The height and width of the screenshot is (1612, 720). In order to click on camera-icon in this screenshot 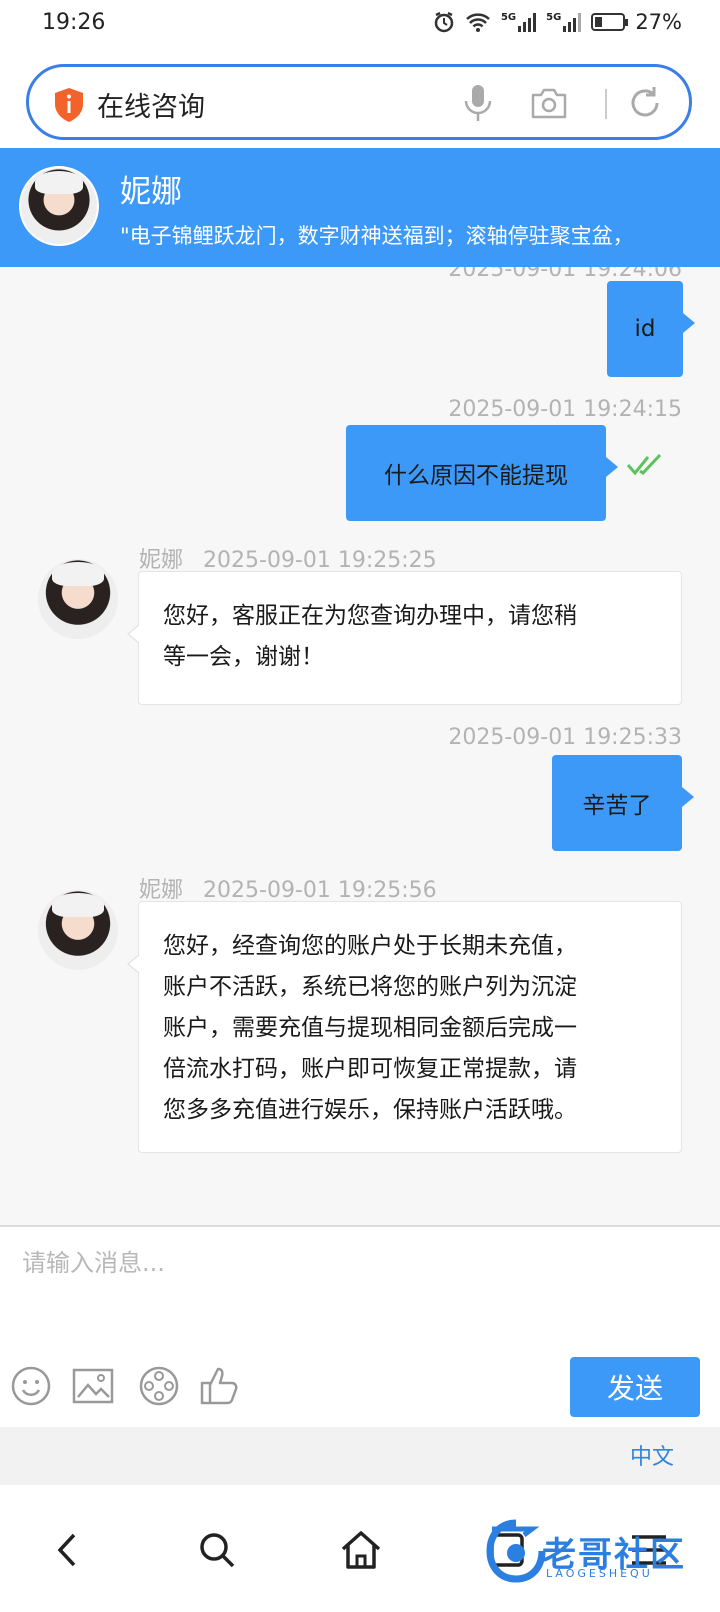, I will do `click(549, 104)`.